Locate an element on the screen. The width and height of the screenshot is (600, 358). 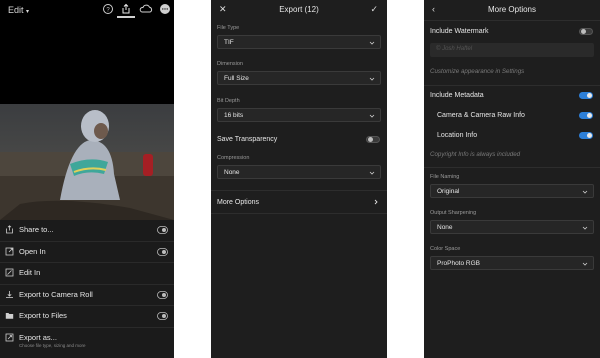
file-type-label: File Type is located at coordinates (228, 28).